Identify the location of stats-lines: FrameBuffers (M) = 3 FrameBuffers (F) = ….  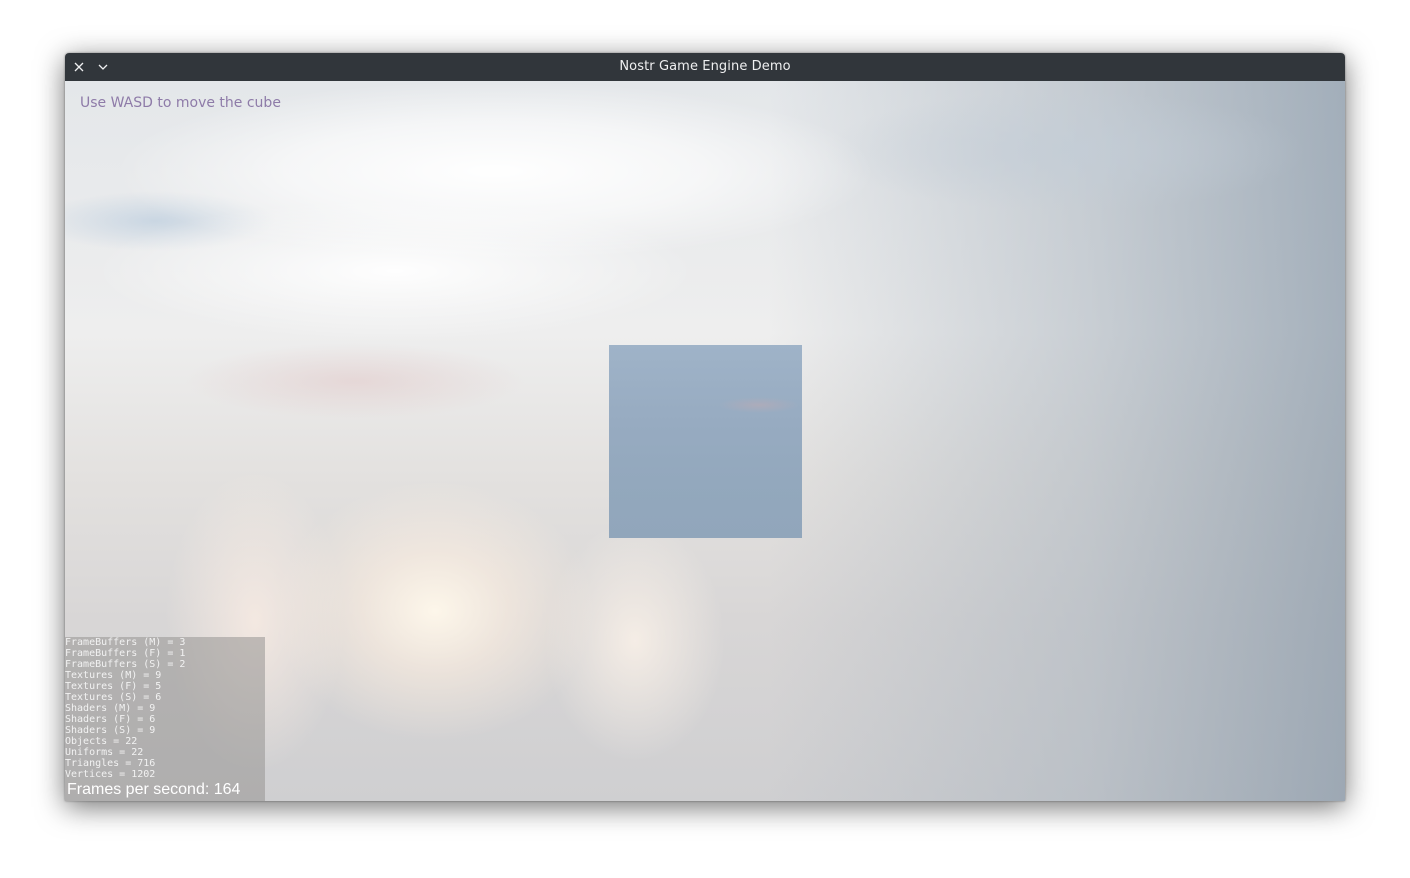
(125, 708).